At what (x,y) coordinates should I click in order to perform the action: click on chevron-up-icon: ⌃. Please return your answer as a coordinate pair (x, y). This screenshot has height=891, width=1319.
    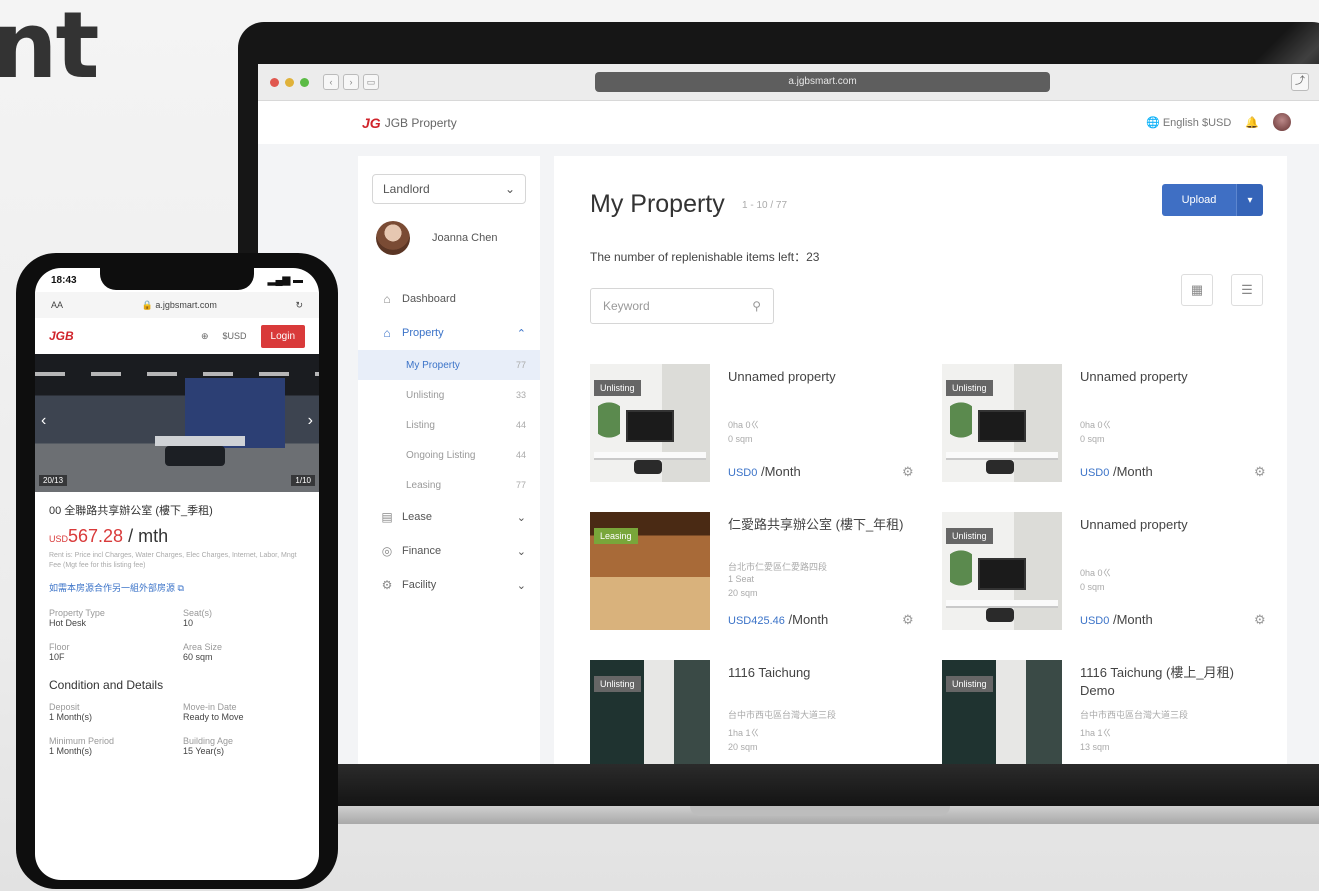
    Looking at the image, I should click on (521, 333).